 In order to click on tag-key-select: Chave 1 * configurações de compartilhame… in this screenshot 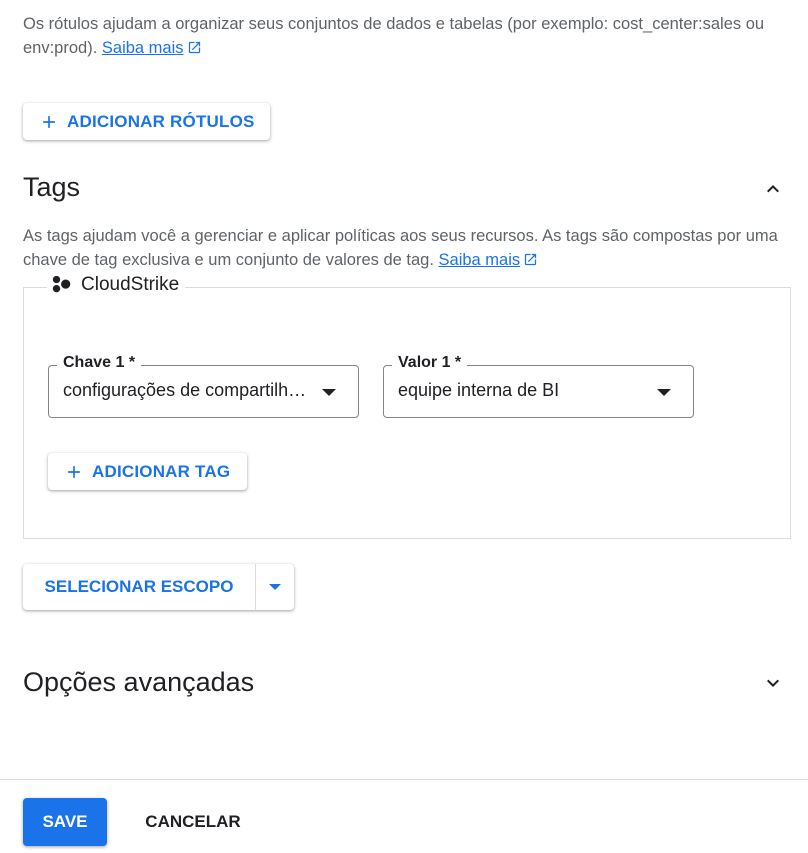, I will do `click(203, 386)`.